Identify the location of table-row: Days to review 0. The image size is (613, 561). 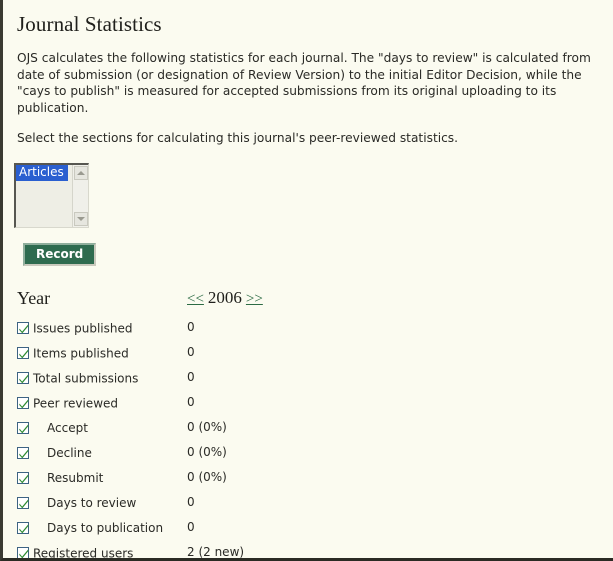
(308, 502).